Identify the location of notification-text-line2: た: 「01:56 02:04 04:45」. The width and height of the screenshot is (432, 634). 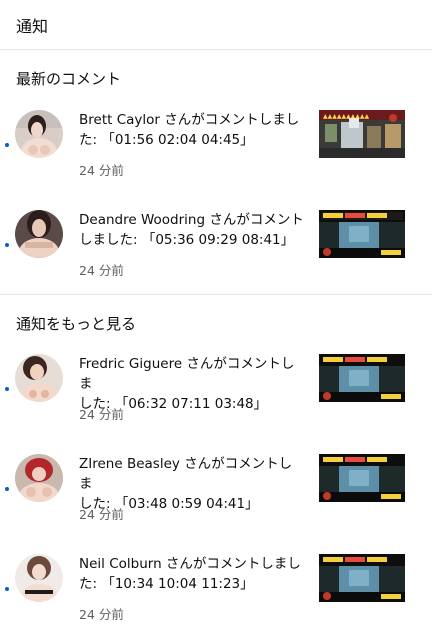
(166, 140).